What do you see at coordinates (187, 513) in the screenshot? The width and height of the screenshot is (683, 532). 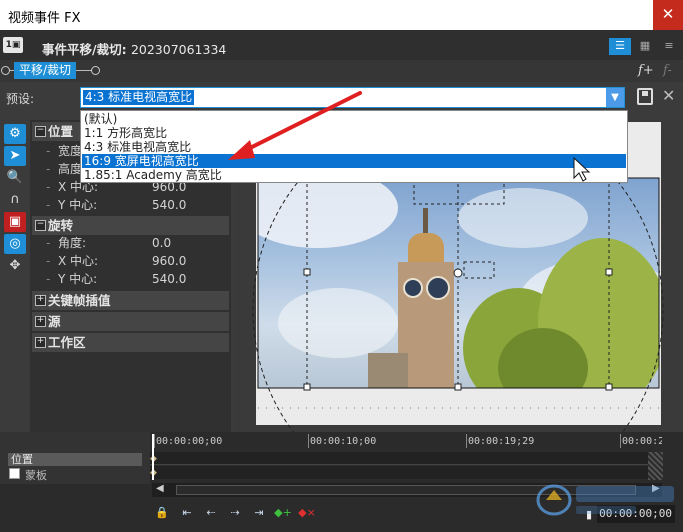 I see `first-keyframe-icon: ⇤` at bounding box center [187, 513].